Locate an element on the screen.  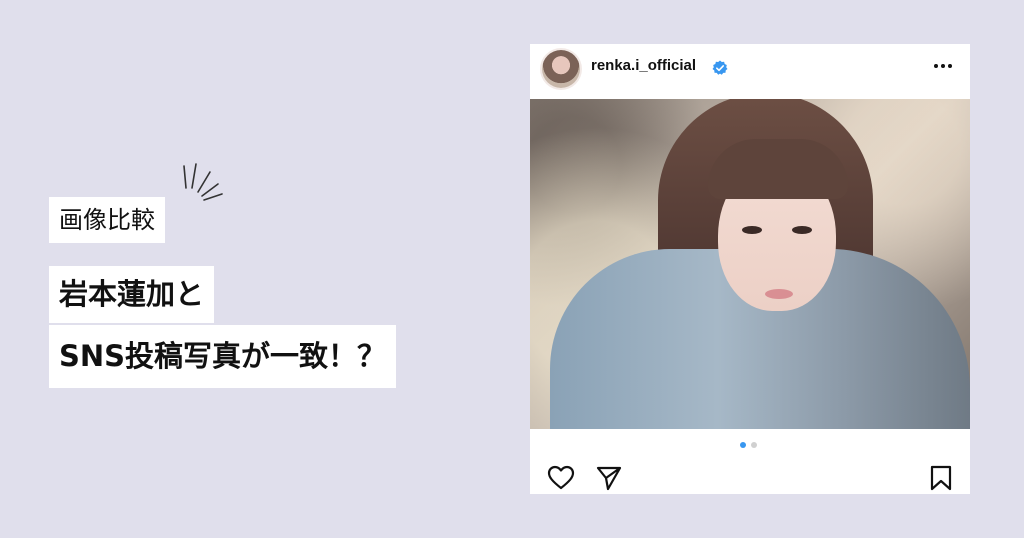
more-options-icon is located at coordinates (943, 66).